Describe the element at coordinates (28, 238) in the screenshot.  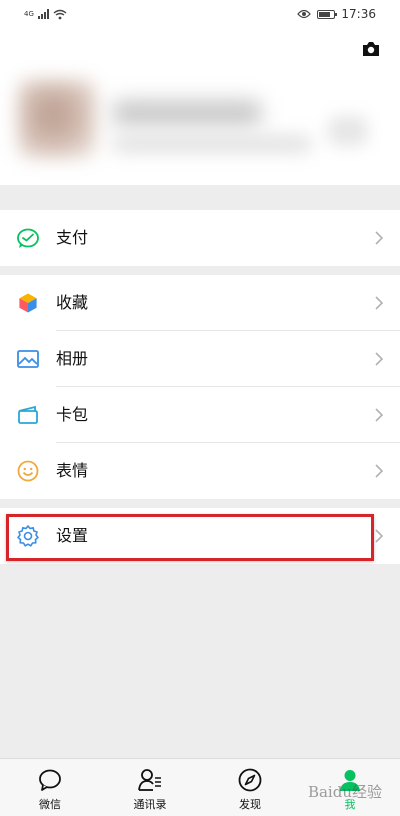
I see `pay-icon` at that location.